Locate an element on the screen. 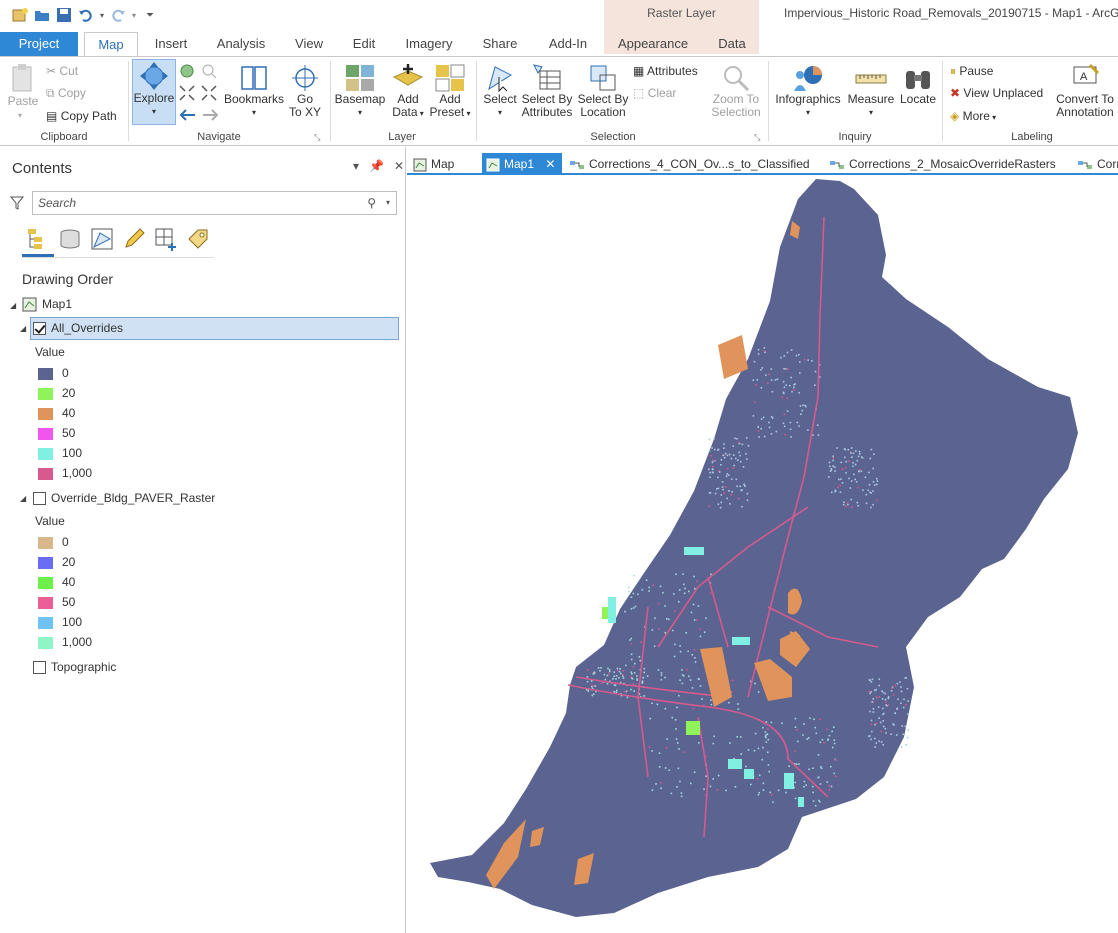  pause-labeling-button: ⏸ Pause is located at coordinates (971, 71).